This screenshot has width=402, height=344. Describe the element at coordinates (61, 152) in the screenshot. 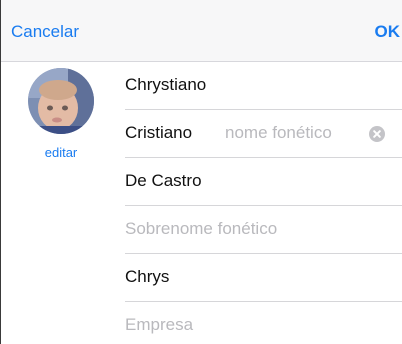

I see `edit-photo-button: editar` at that location.